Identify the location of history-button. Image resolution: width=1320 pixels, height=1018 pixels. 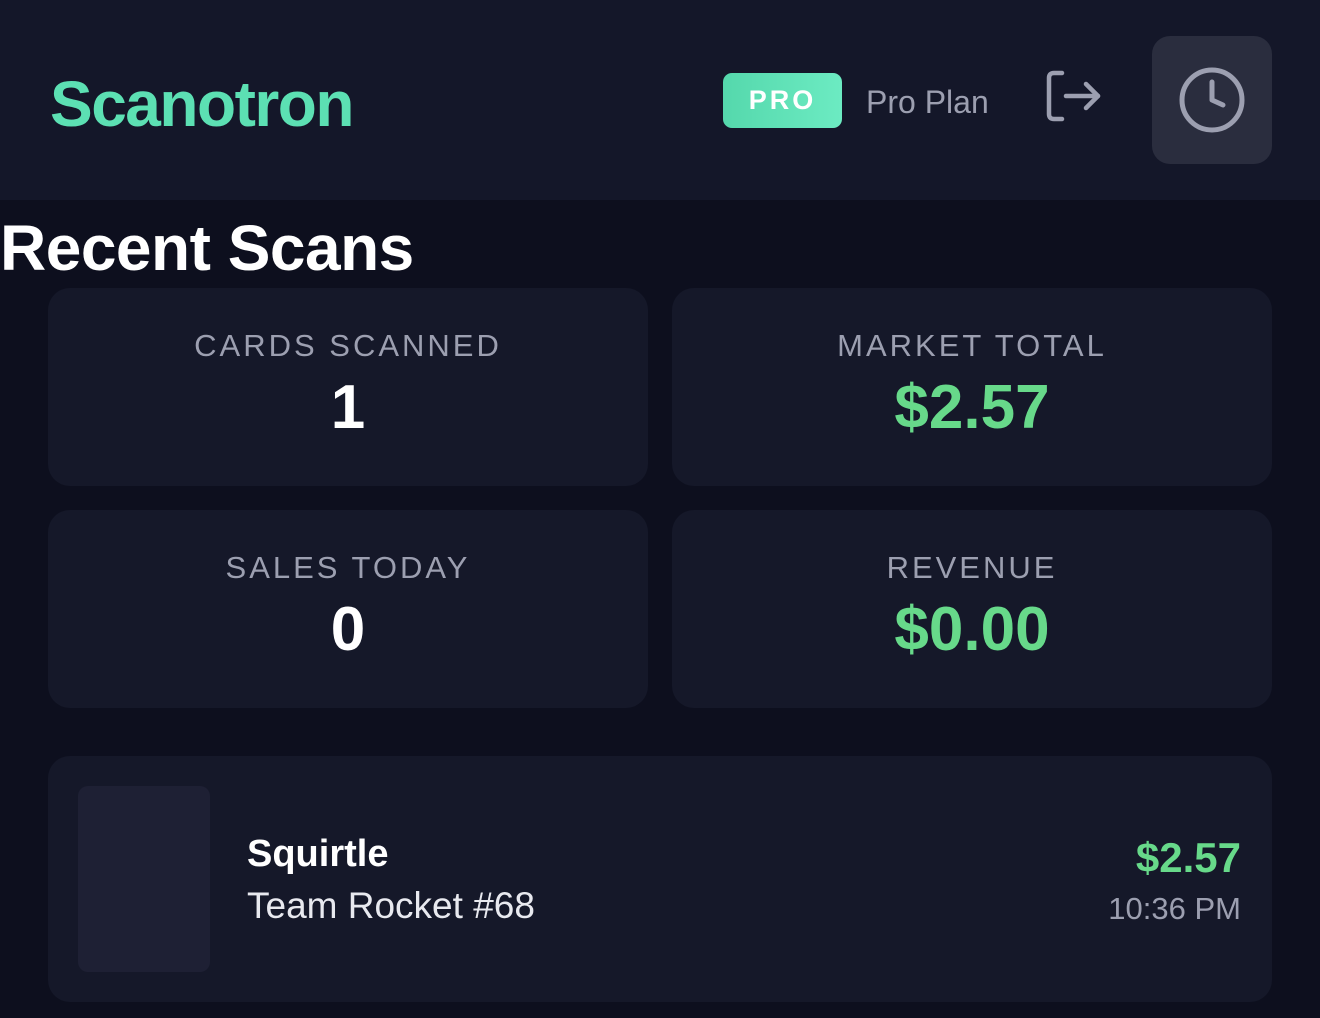
(1212, 100).